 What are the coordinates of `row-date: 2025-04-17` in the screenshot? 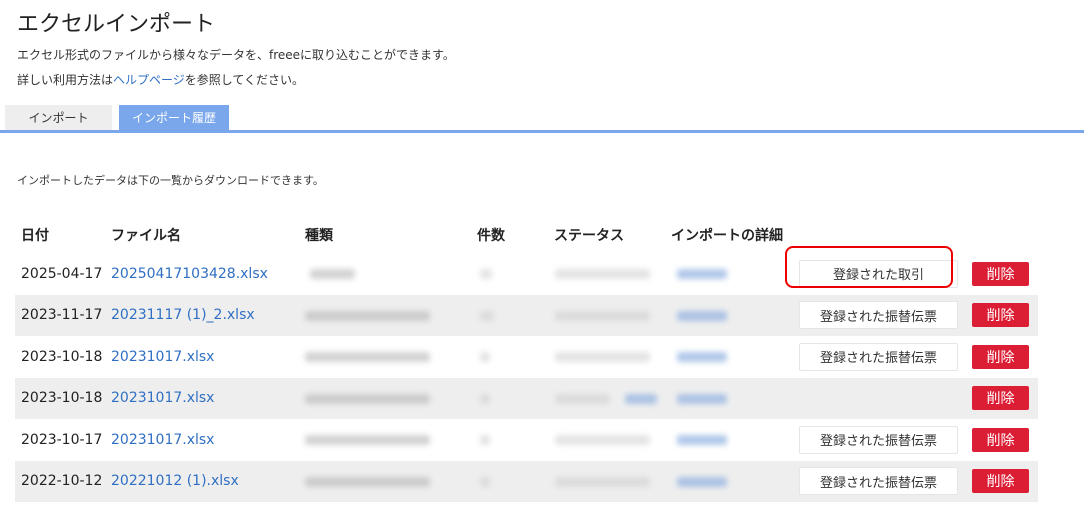 It's located at (62, 273).